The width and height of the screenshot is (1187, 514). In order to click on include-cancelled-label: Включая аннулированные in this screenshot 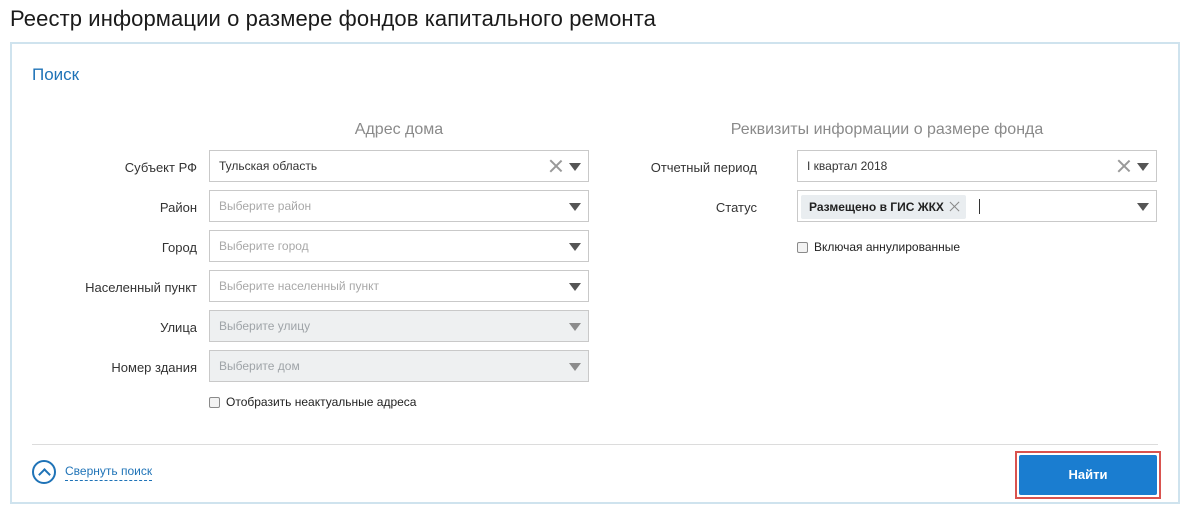, I will do `click(887, 247)`.